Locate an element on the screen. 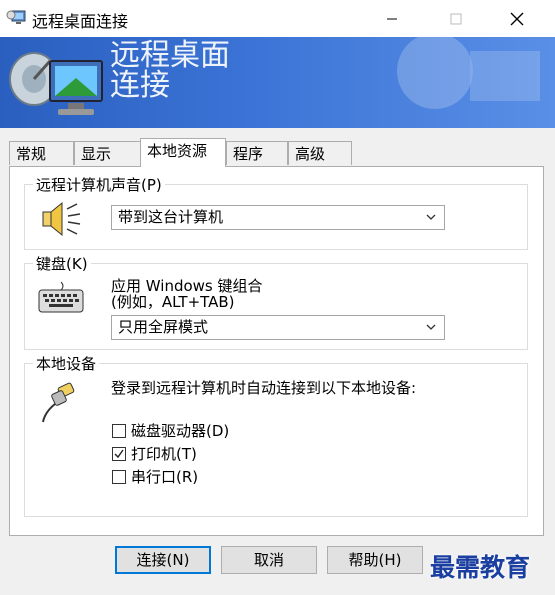 This screenshot has height=595, width=555. tab-advanced: 高级 is located at coordinates (320, 153).